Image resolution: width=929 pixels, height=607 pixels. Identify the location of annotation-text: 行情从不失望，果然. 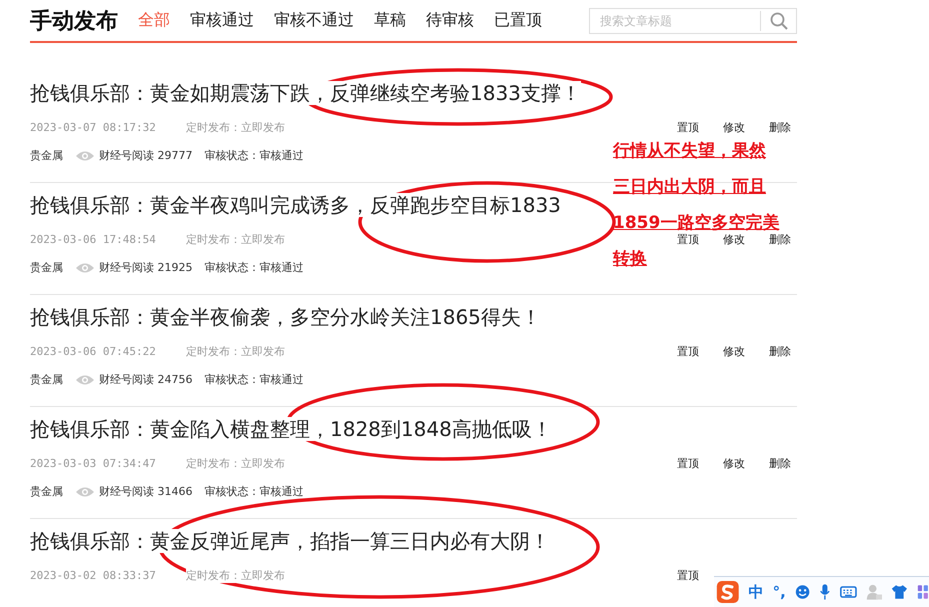
(690, 151).